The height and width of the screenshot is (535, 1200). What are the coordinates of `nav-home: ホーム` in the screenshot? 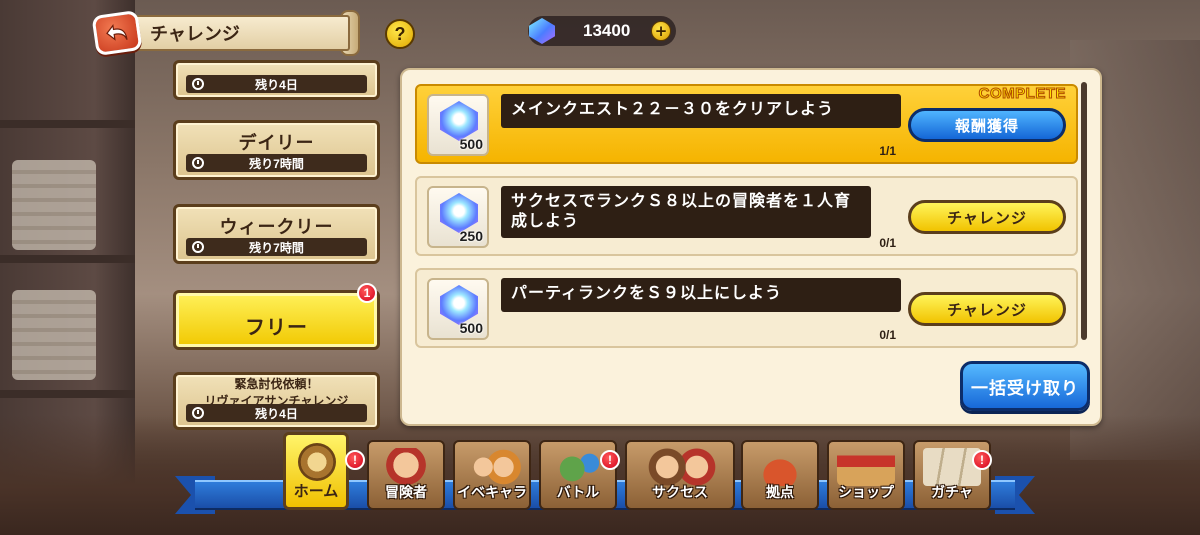 It's located at (316, 471).